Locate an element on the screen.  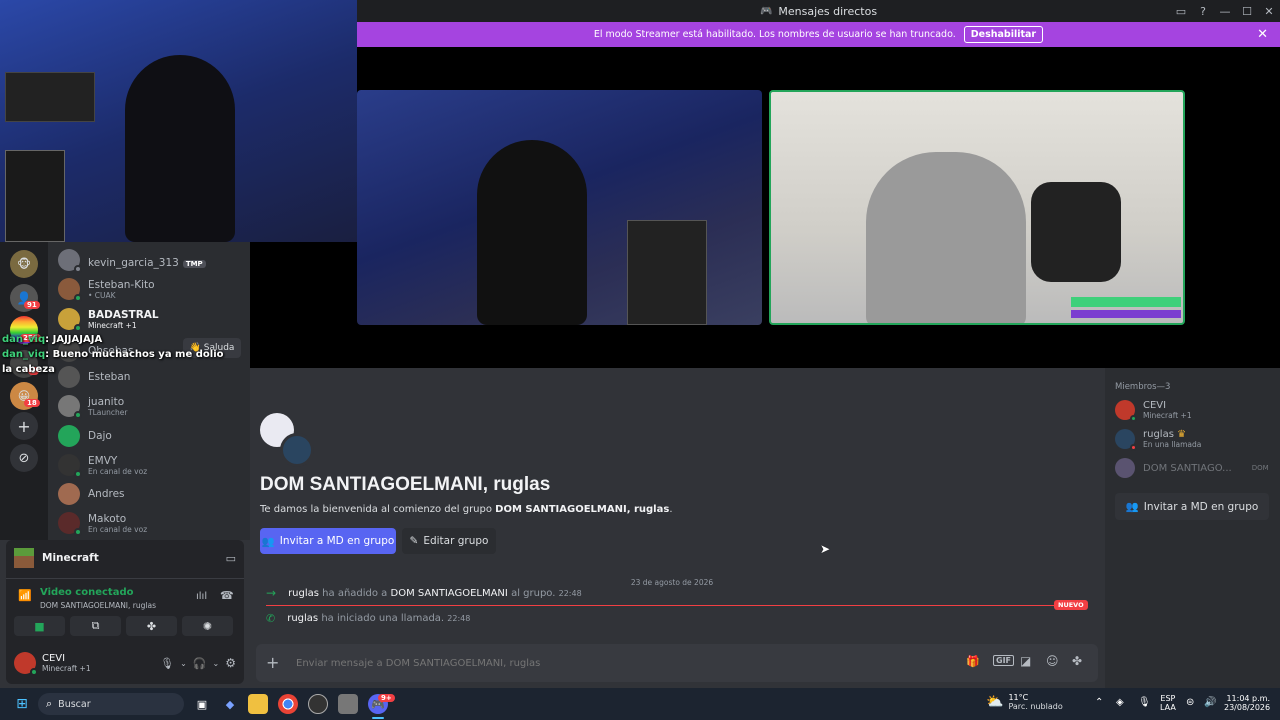
discord-icon: 🎮 is located at coordinates (766, 11).